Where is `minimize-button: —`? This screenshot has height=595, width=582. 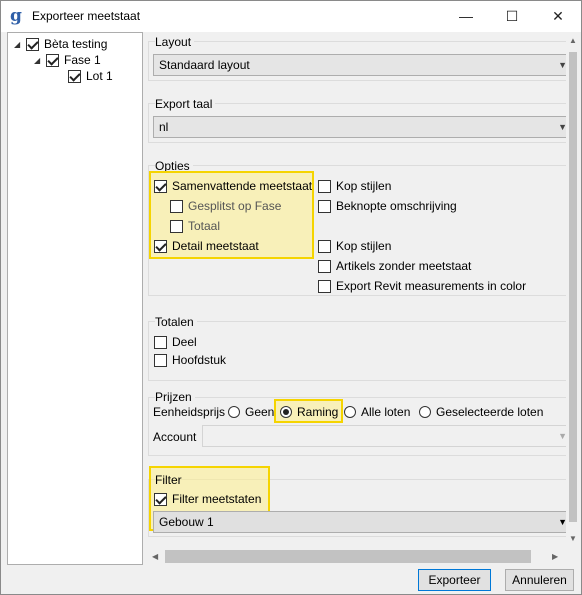 minimize-button: — is located at coordinates (466, 16).